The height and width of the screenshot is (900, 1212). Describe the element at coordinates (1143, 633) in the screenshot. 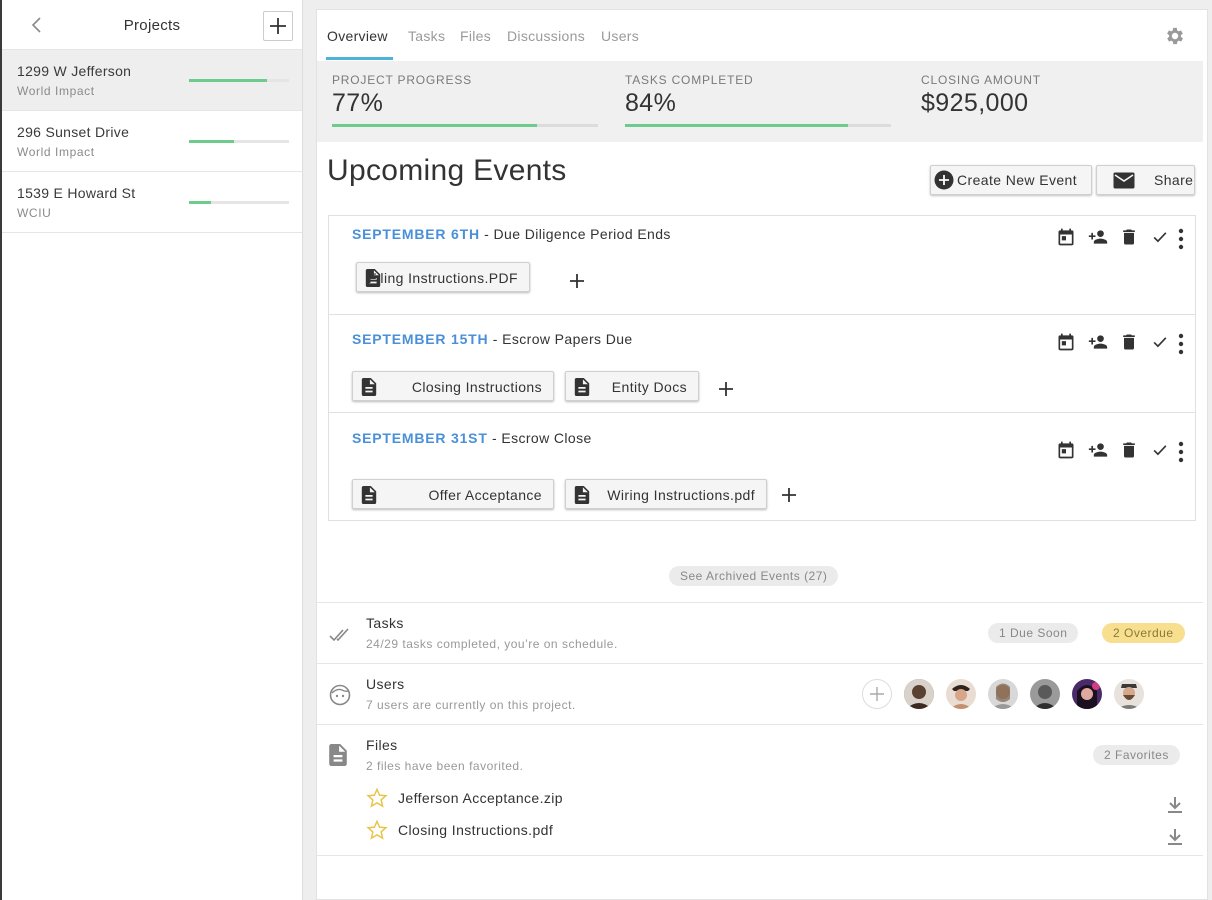

I see `overdue-badge: 2 Overdue` at that location.